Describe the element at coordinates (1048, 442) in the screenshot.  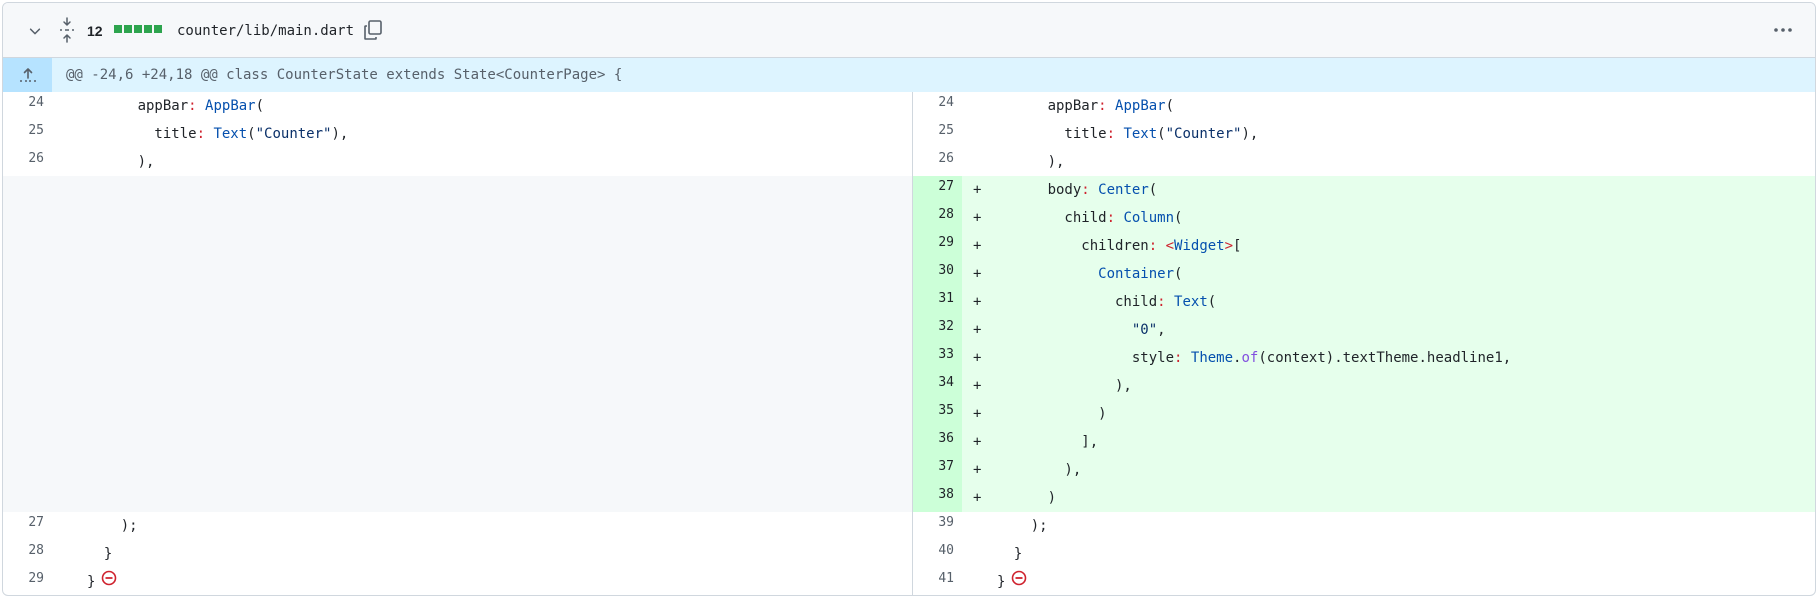
I see `code-line: ],` at that location.